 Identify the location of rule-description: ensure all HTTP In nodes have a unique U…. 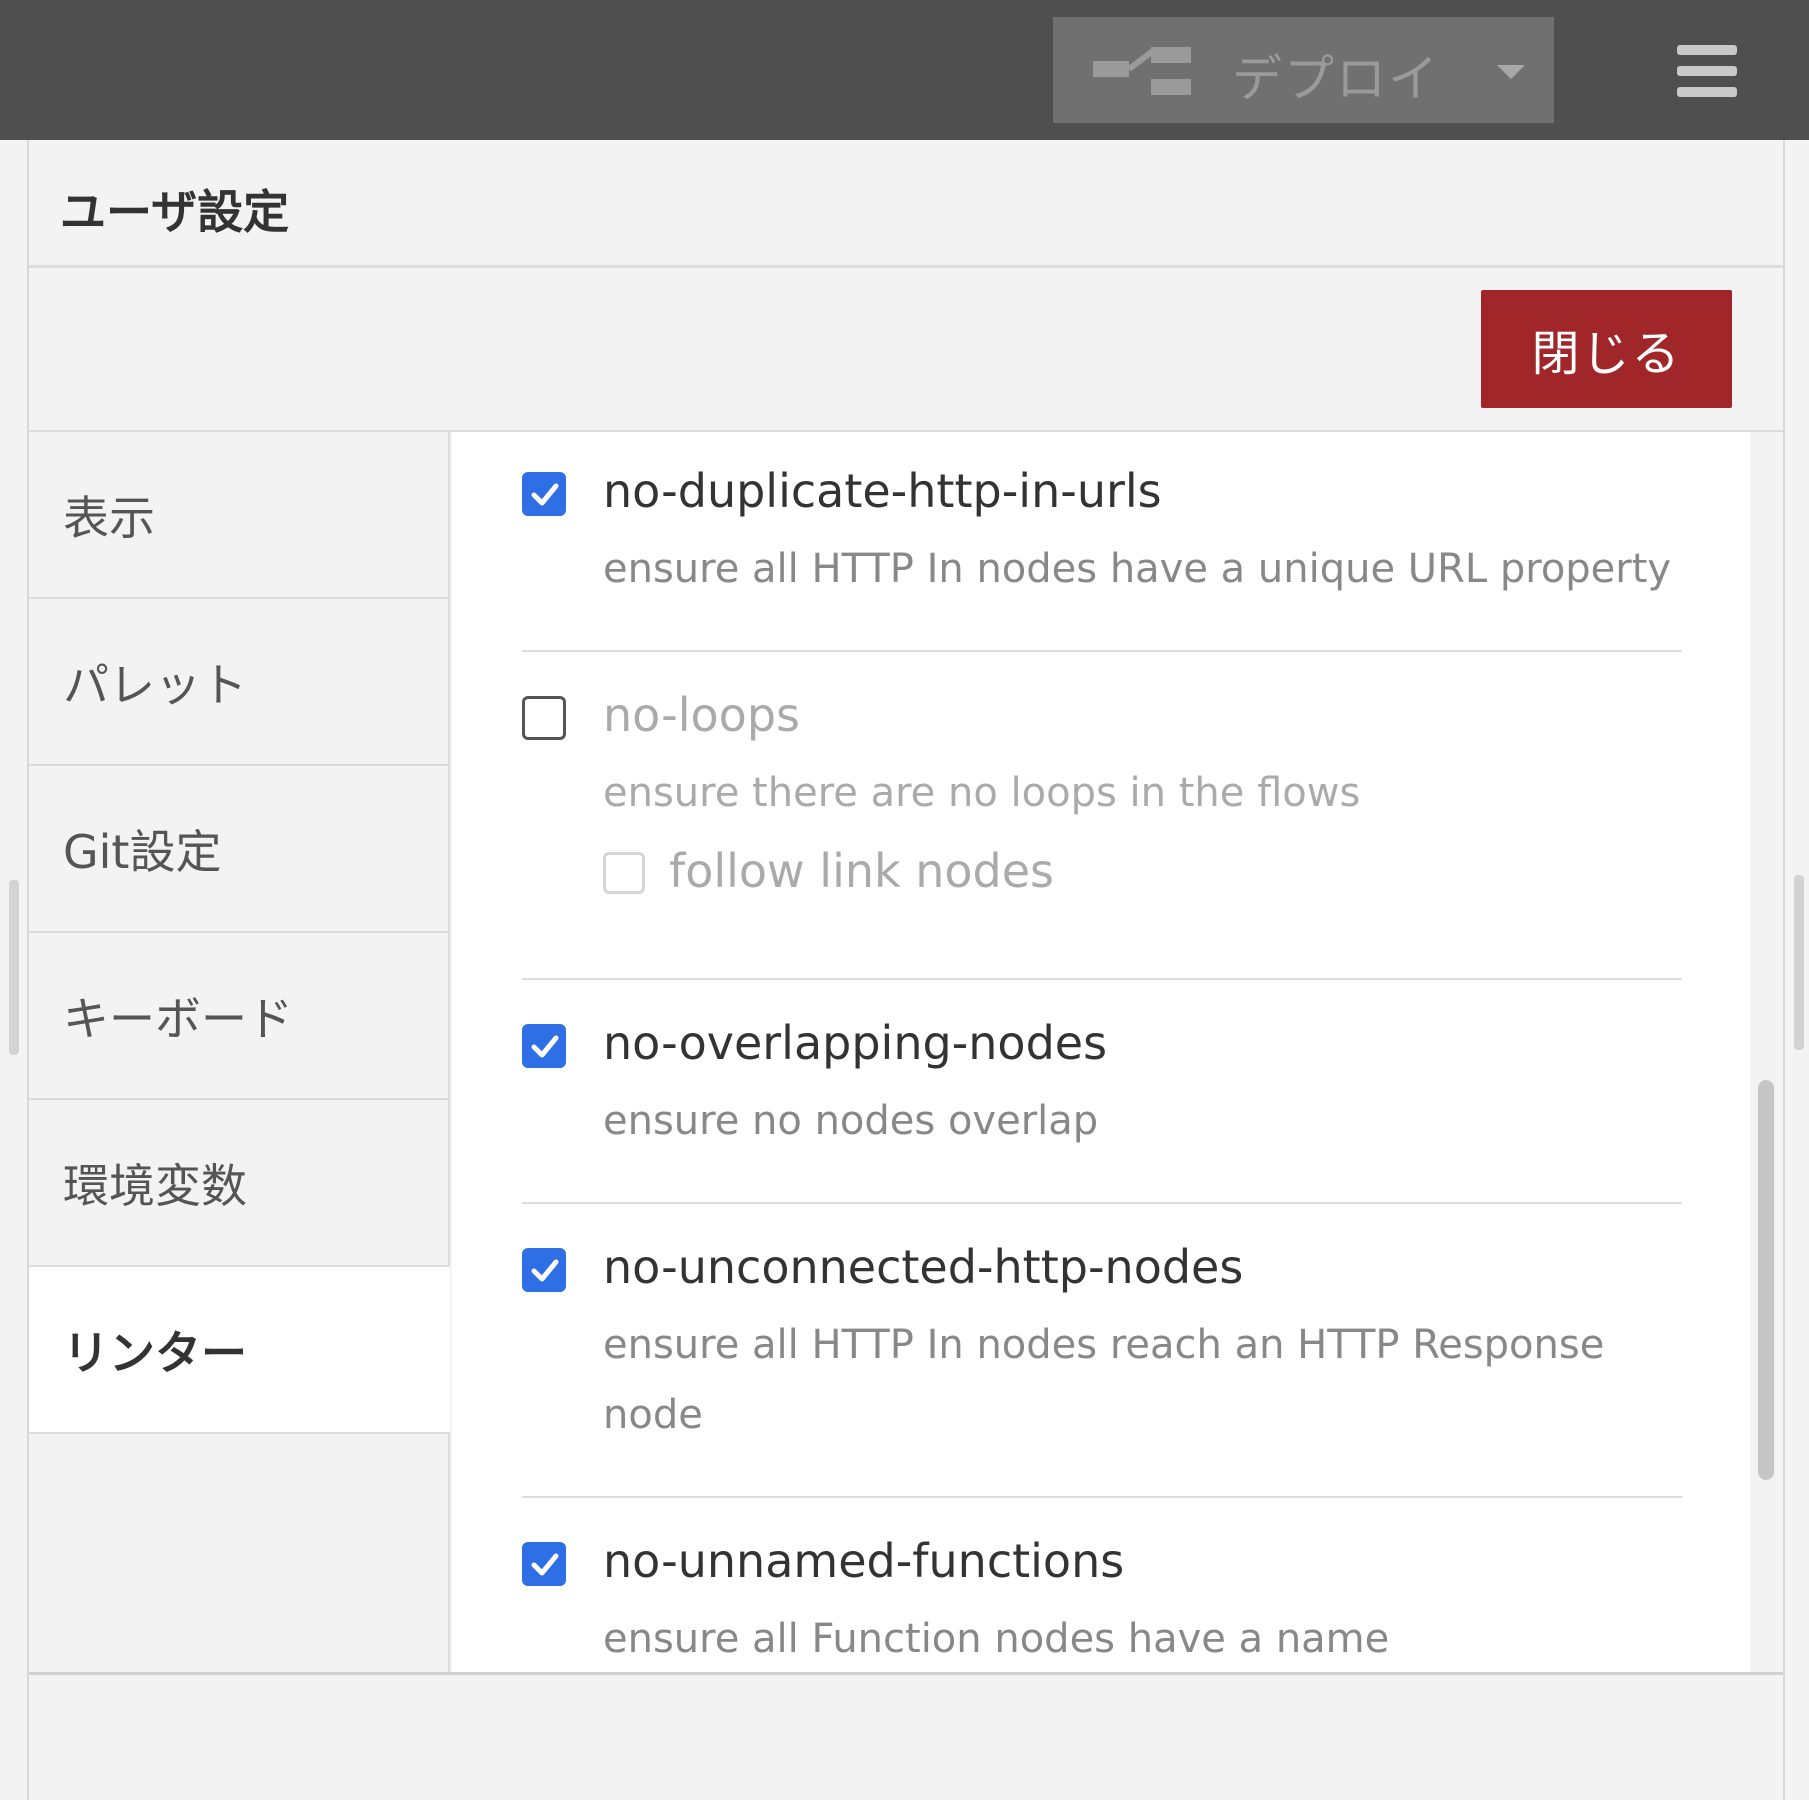
(1137, 569).